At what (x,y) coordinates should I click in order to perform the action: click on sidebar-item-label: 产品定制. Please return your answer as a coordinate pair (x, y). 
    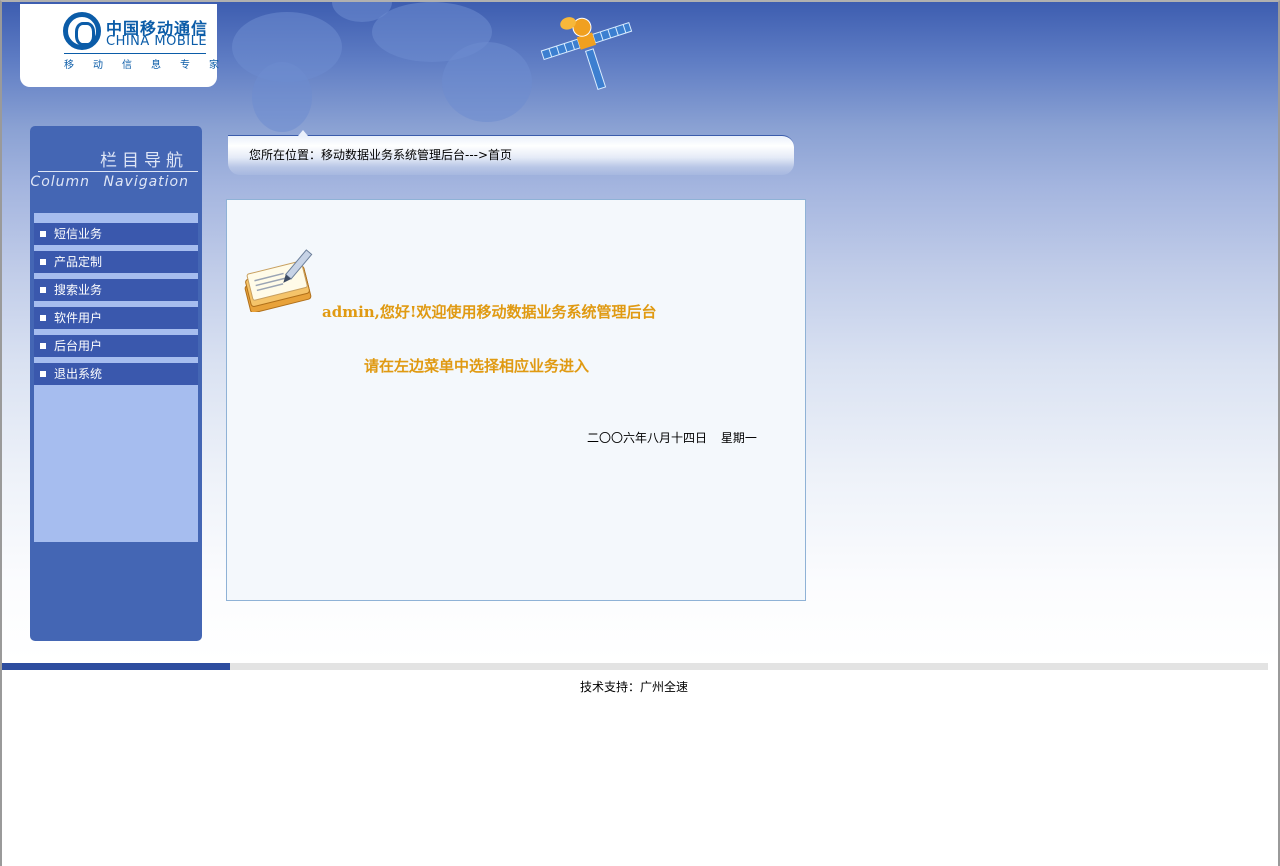
    Looking at the image, I should click on (78, 262).